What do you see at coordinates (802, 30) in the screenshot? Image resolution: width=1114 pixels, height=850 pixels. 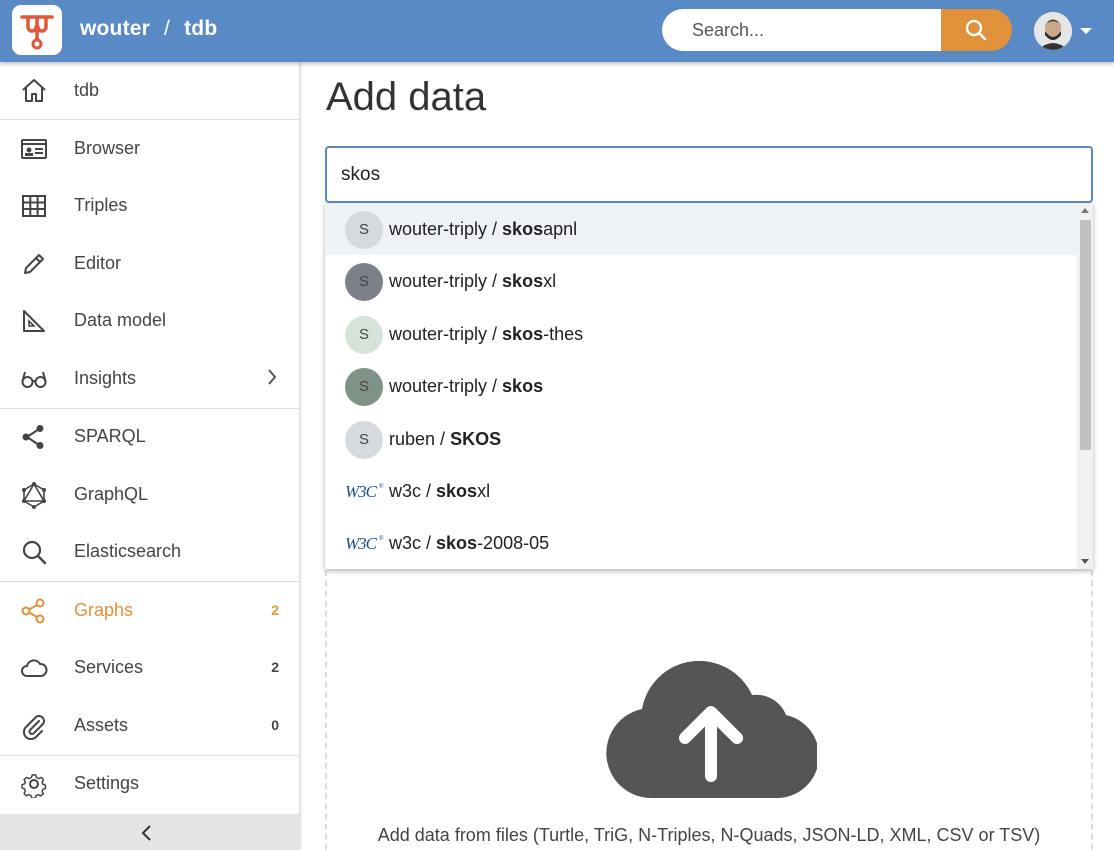 I see `global-search-input` at bounding box center [802, 30].